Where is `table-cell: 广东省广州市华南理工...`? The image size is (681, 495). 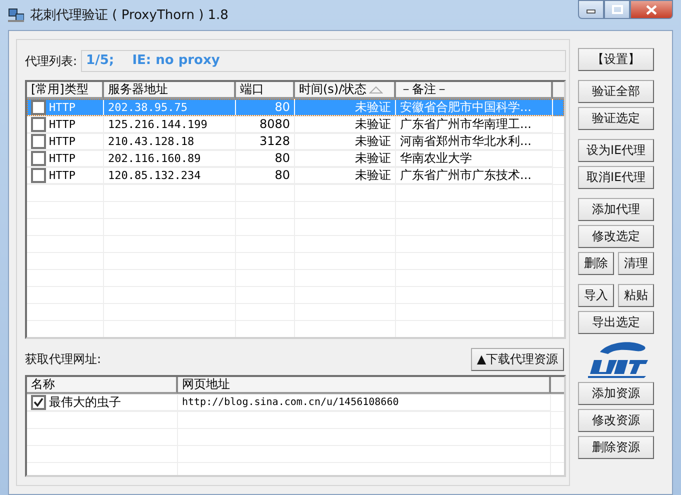 table-cell: 广东省广州市华南理工... is located at coordinates (466, 124).